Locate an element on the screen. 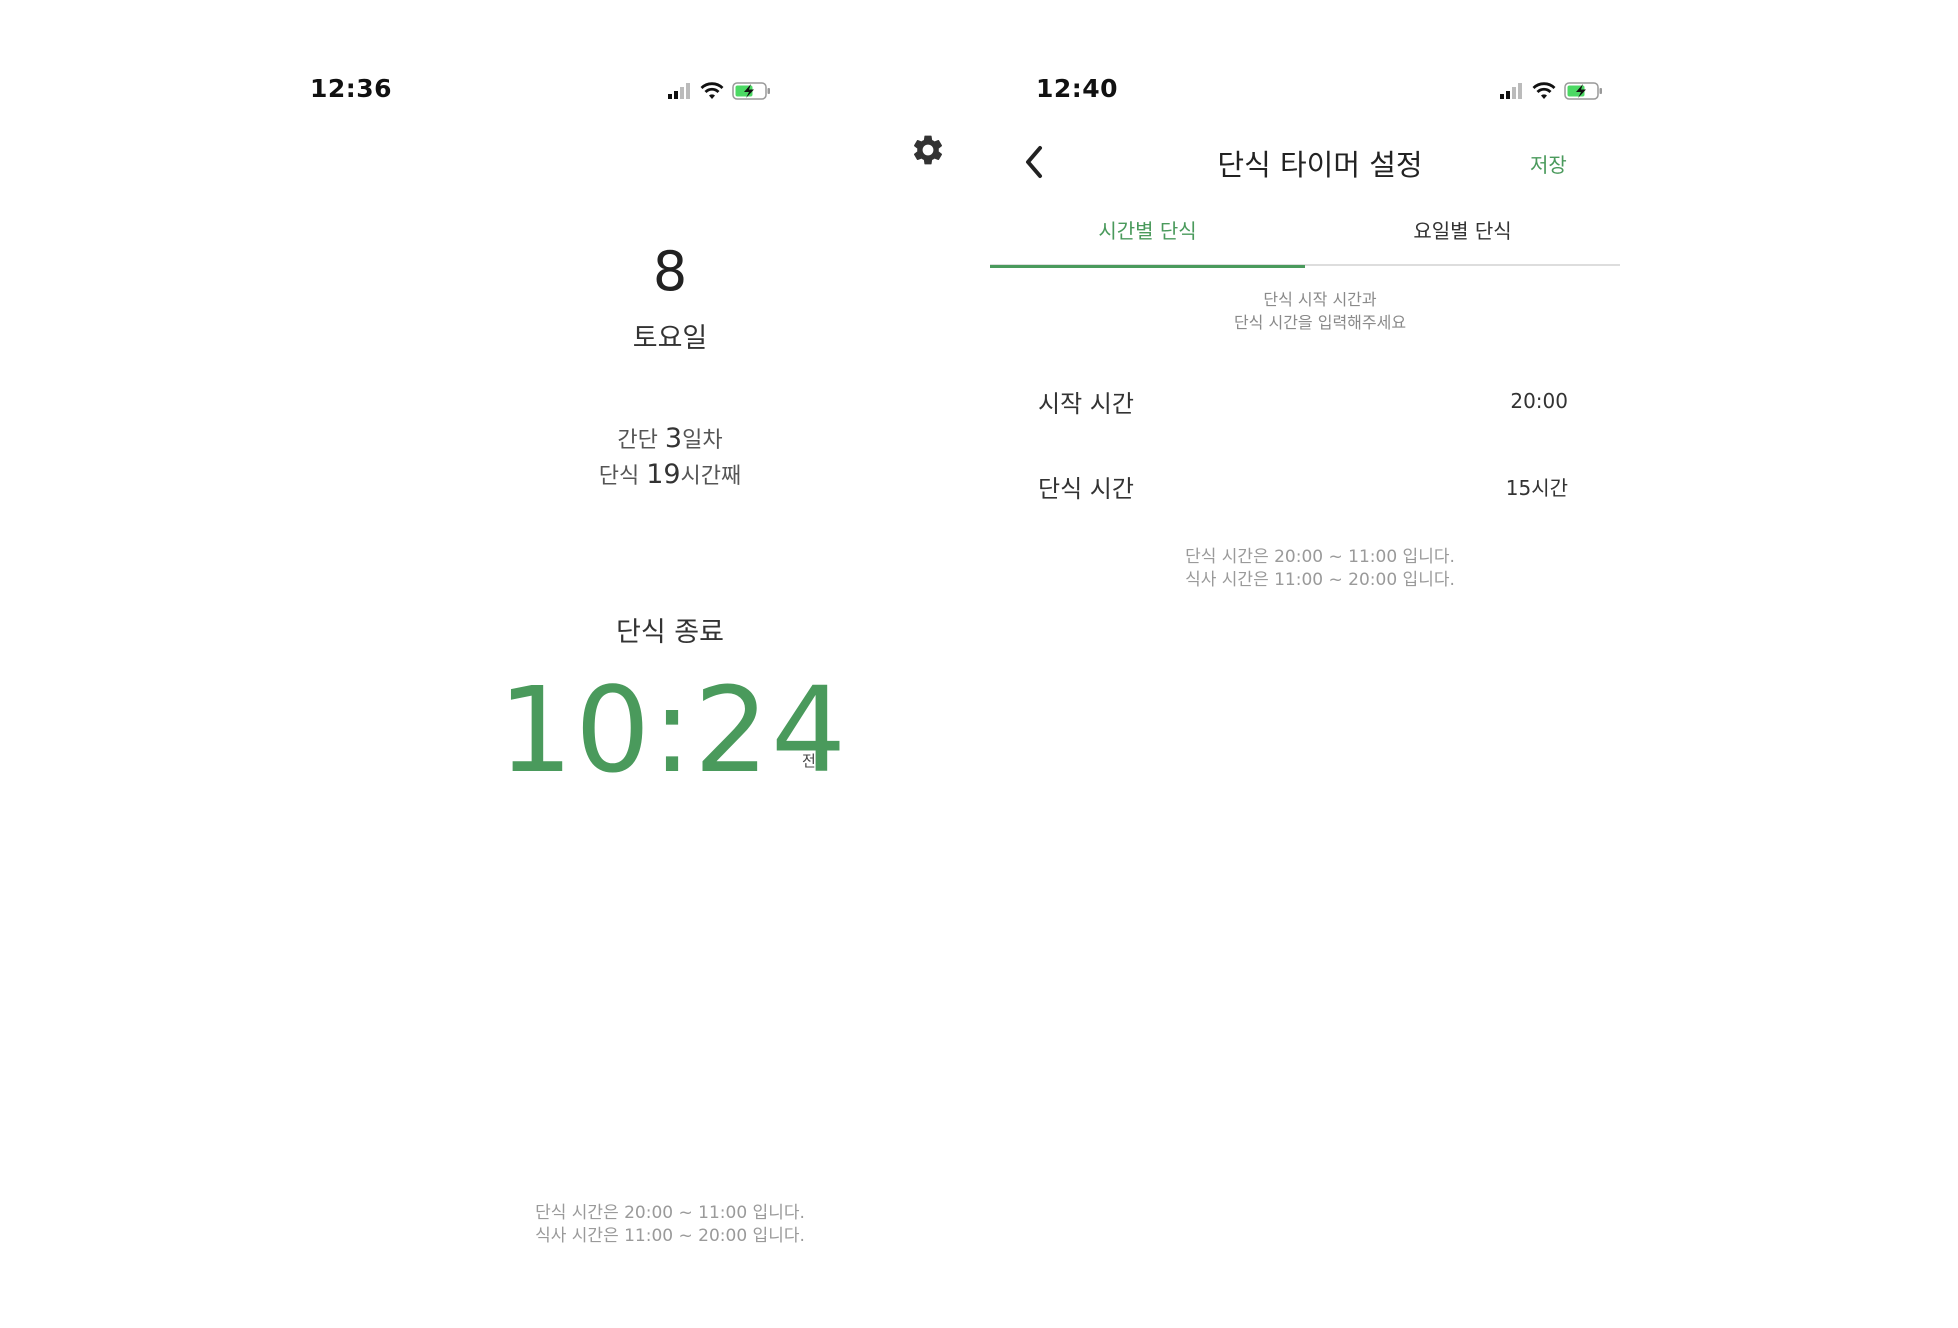  streak-days-suffix: 일차 is located at coordinates (702, 440).